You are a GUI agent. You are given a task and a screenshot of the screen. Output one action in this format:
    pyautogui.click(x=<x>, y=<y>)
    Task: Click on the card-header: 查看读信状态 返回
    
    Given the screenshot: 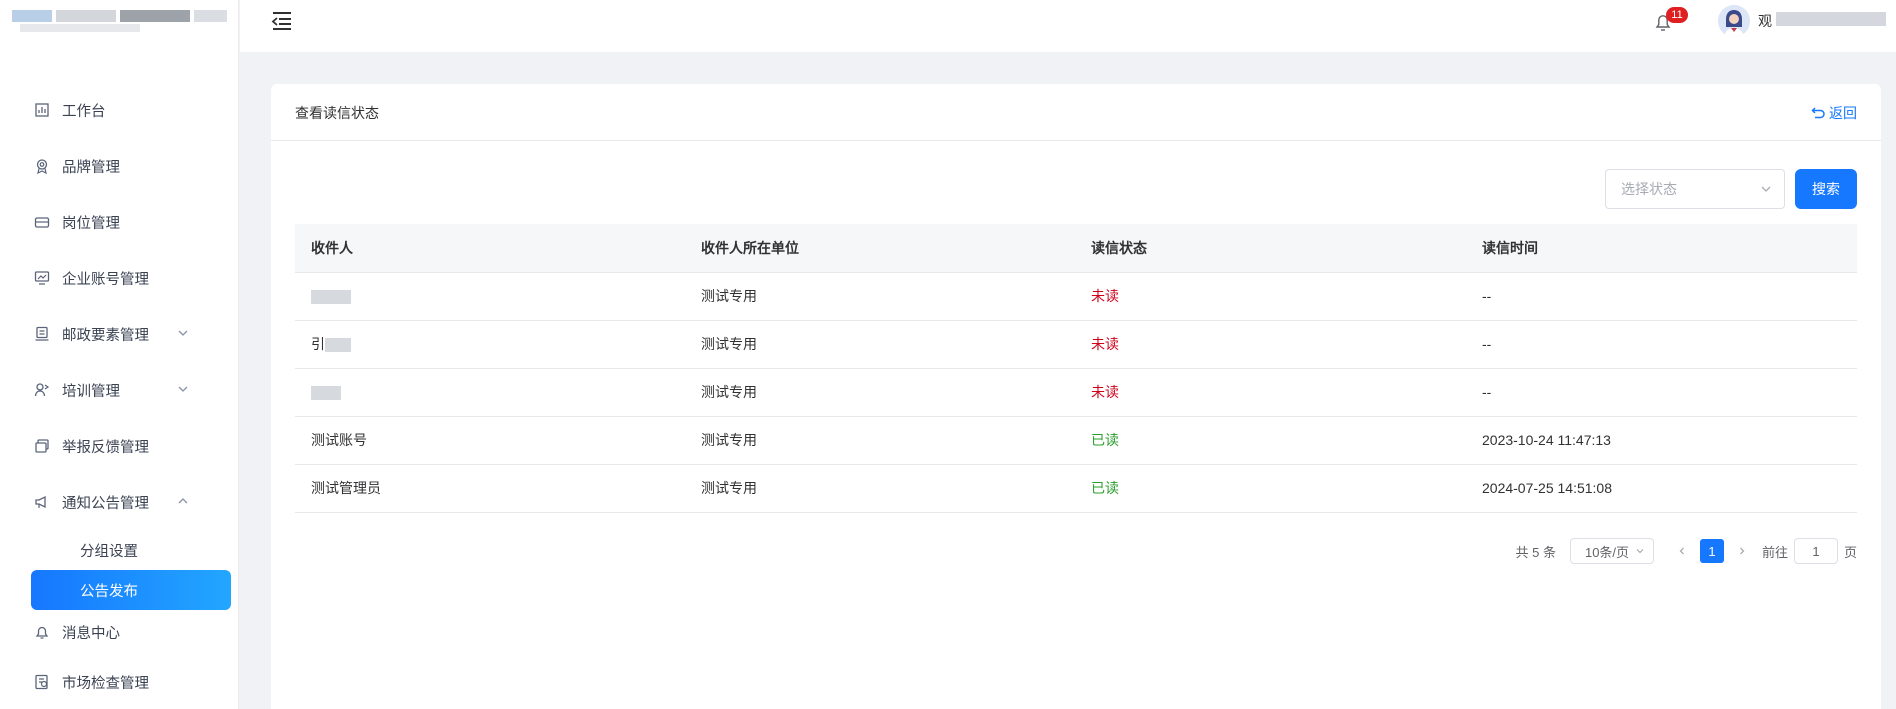 What is the action you would take?
    pyautogui.click(x=1076, y=112)
    